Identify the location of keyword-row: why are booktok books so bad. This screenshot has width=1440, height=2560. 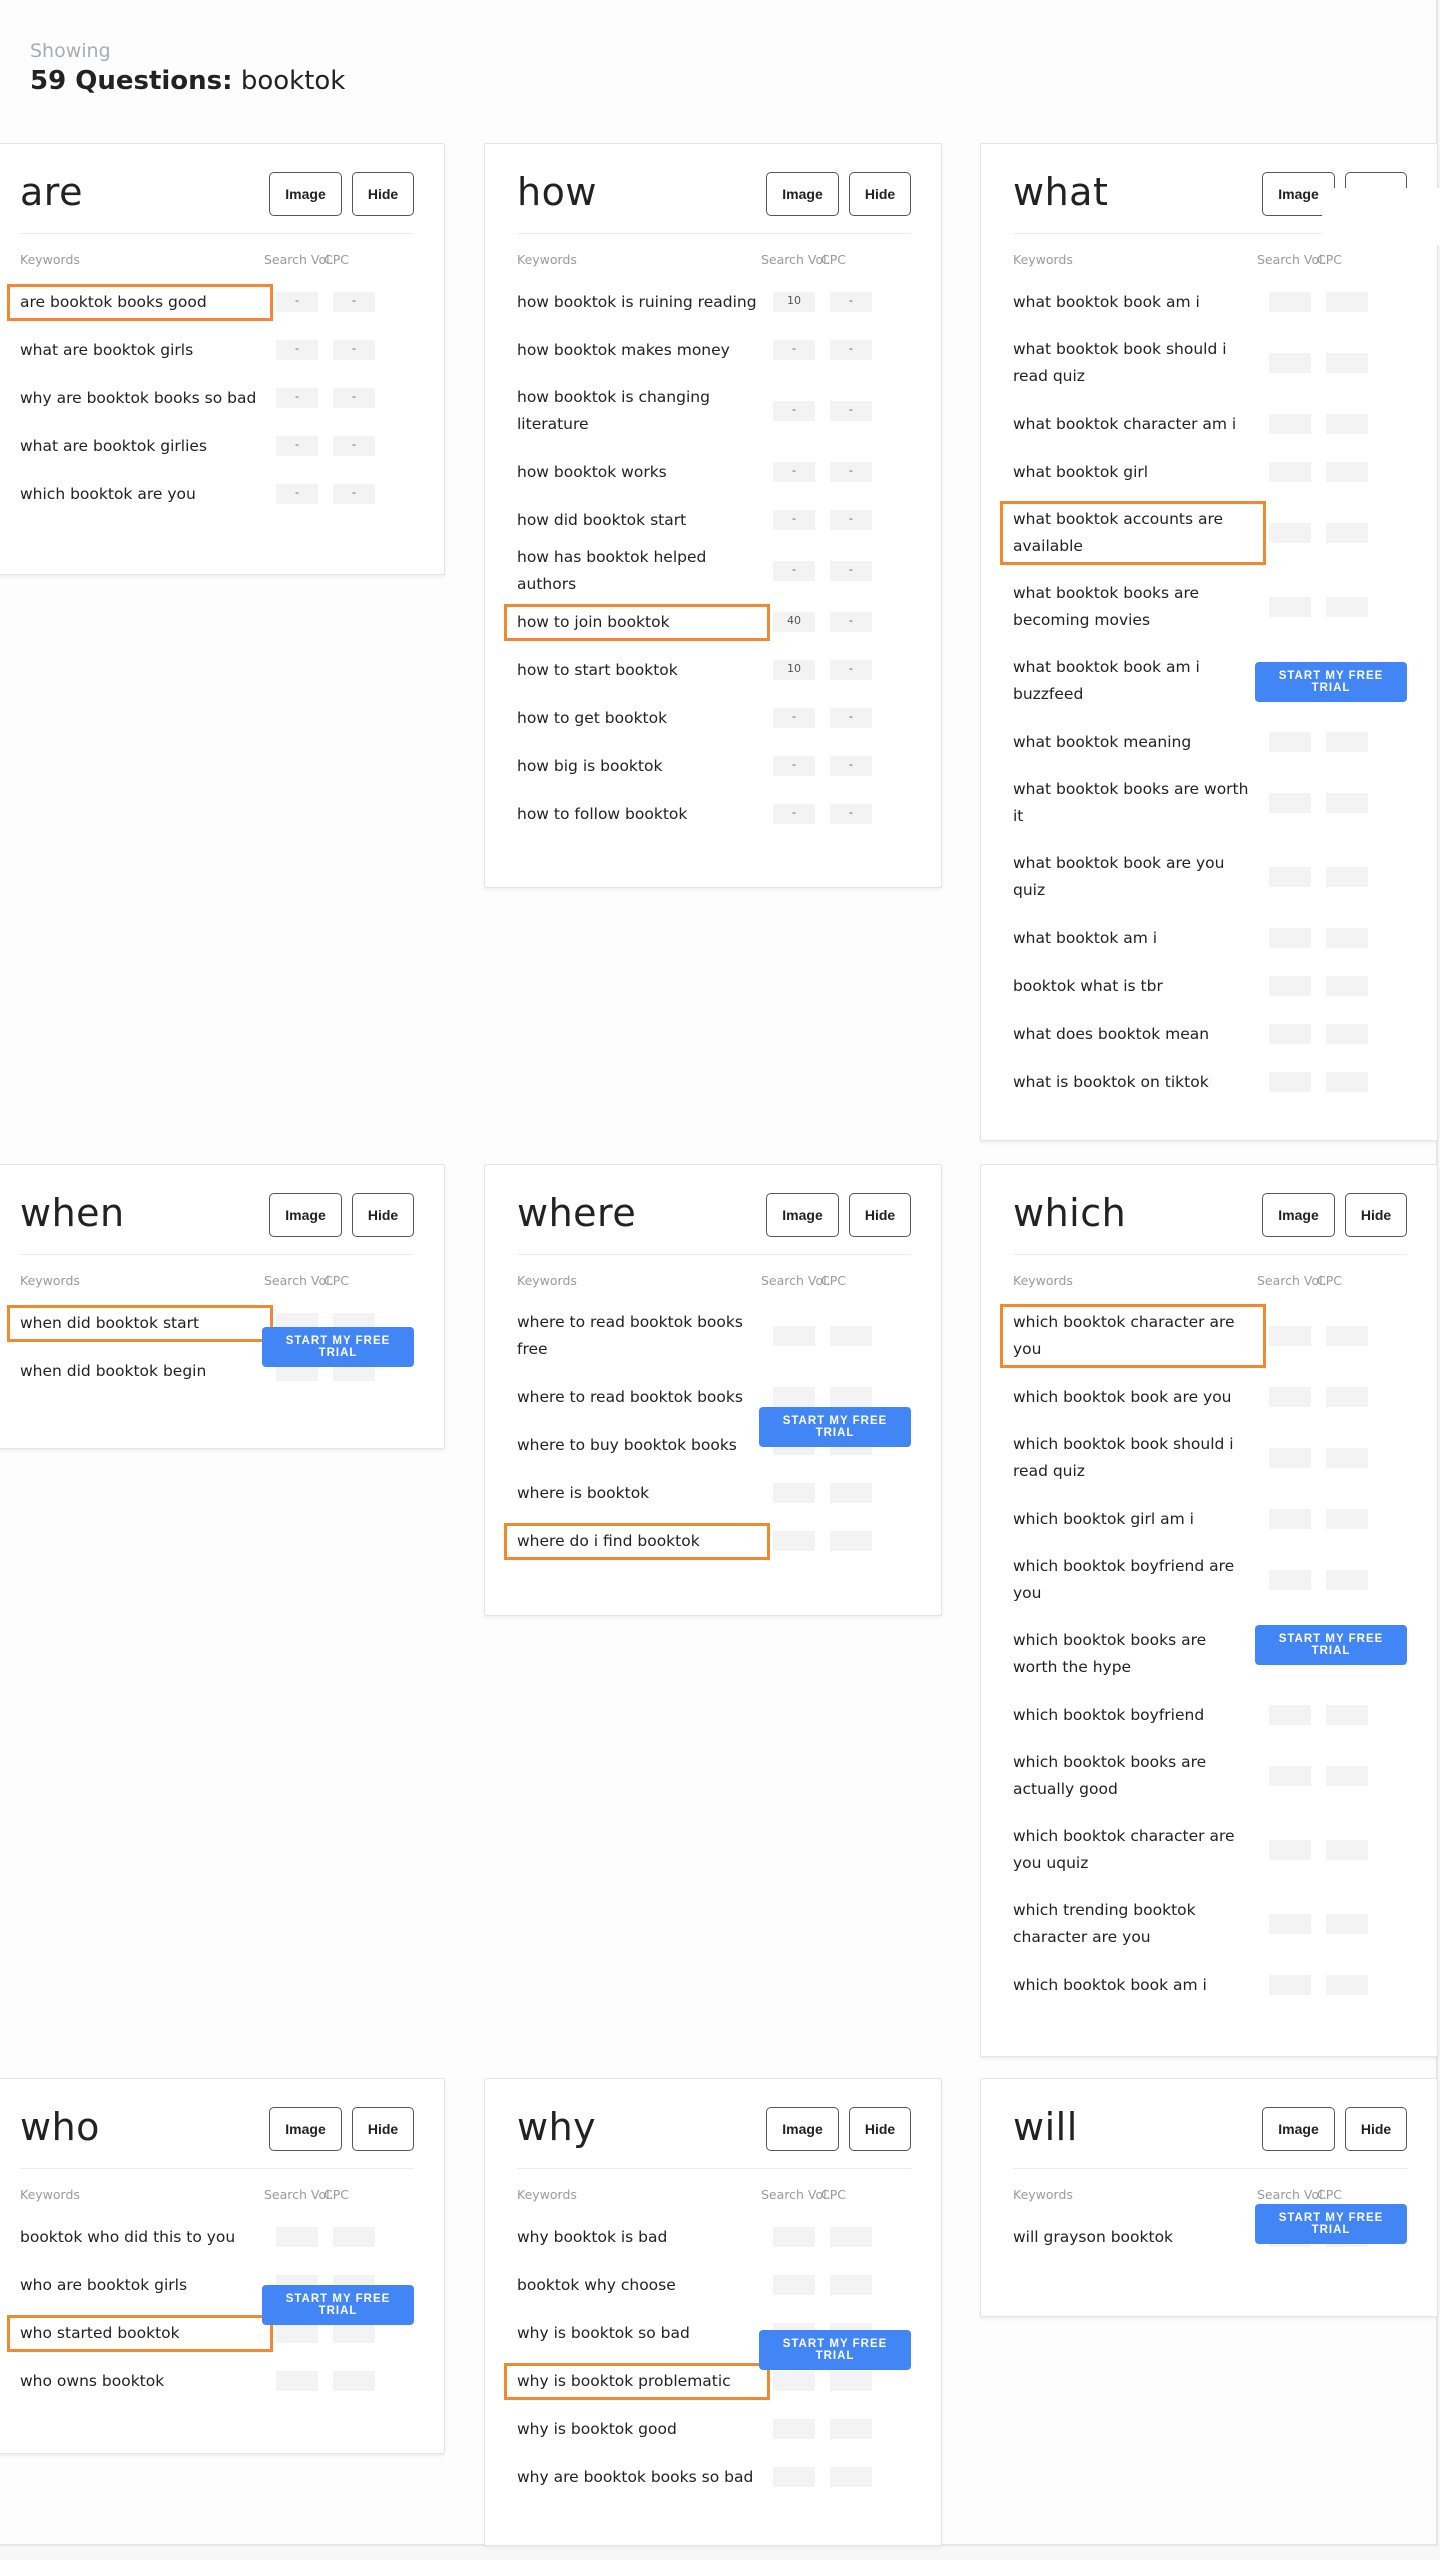
(714, 2477).